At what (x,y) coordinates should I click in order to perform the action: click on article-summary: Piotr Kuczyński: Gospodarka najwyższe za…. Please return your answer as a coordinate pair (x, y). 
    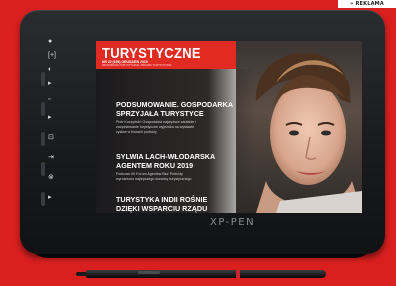
    Looking at the image, I should click on (156, 127).